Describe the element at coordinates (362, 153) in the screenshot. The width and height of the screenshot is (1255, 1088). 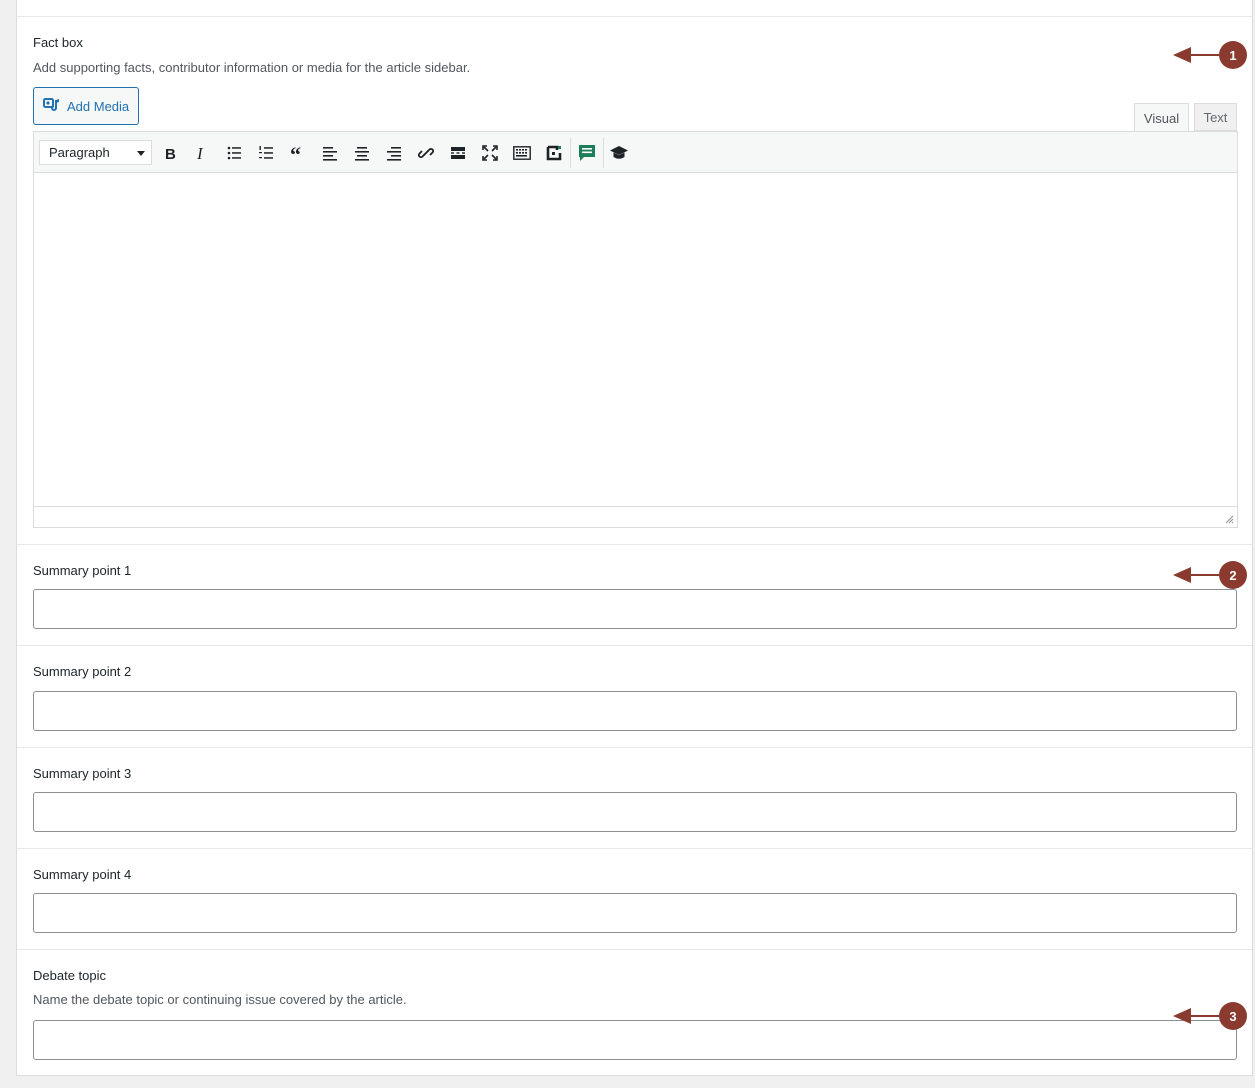
I see `align-center-icon` at that location.